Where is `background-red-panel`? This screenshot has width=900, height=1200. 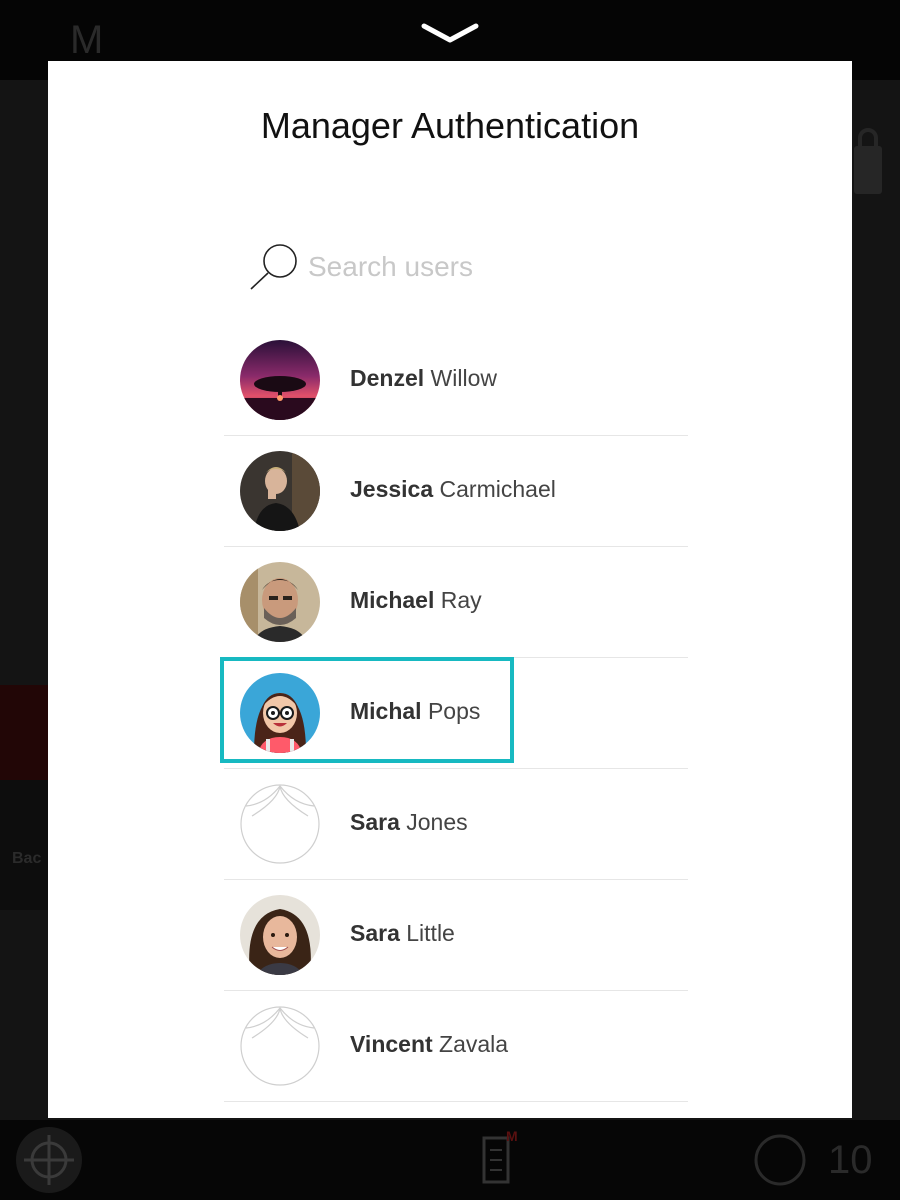
background-red-panel is located at coordinates (24, 732).